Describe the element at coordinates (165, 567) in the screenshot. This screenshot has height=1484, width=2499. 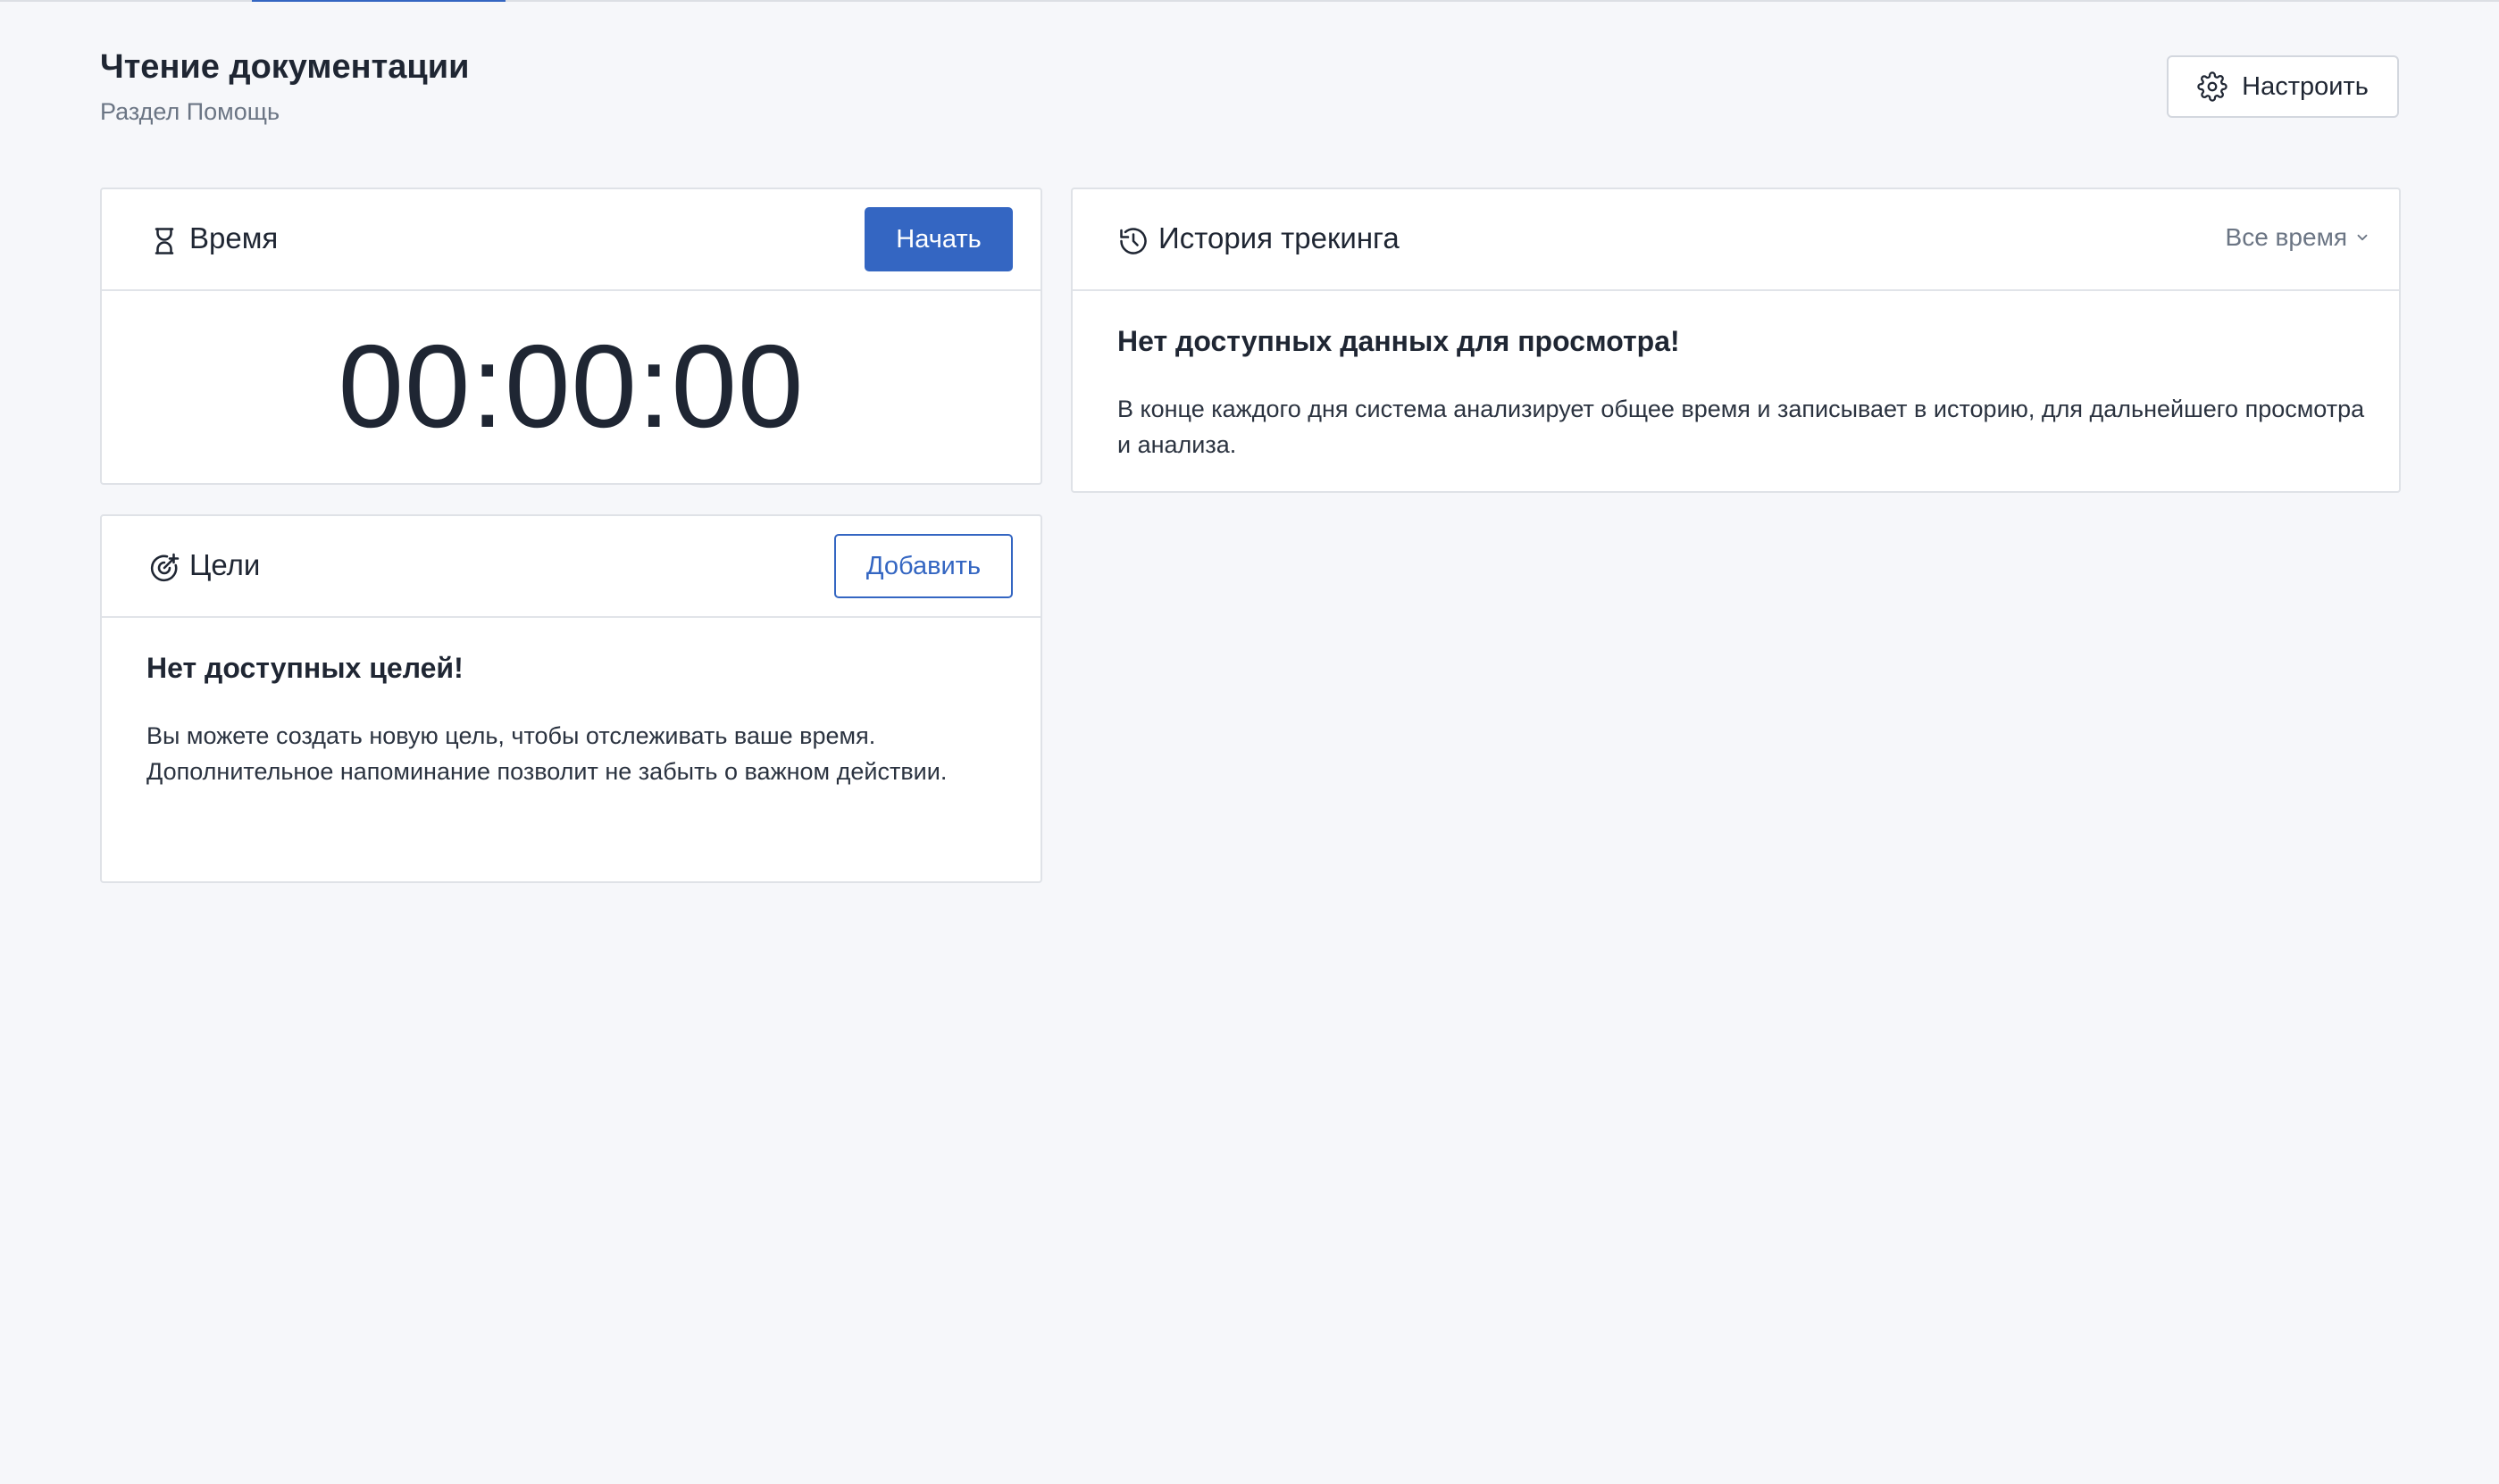
I see `target-icon` at that location.